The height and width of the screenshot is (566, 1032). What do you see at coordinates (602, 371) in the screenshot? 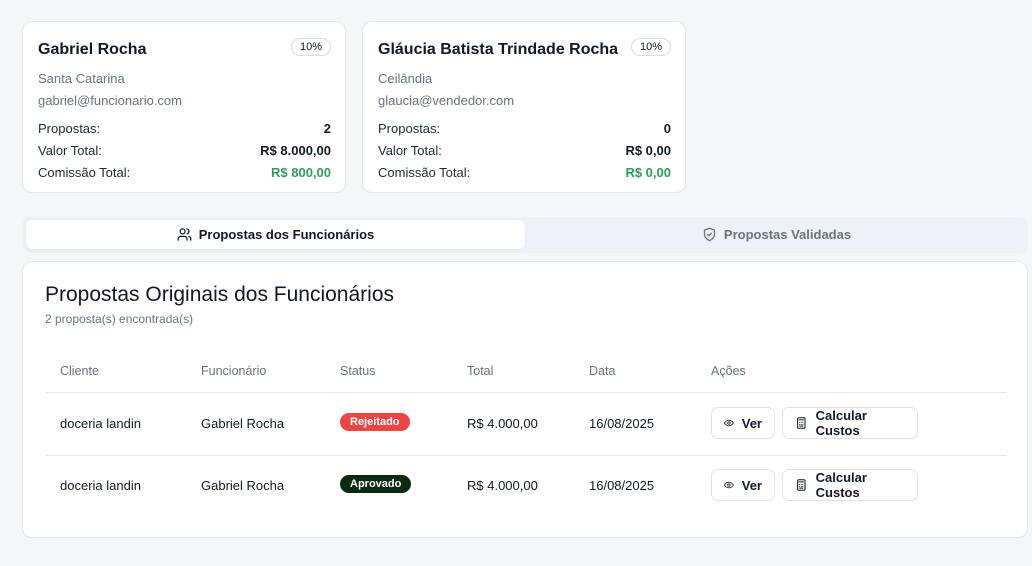
I see `column-header-date: Data` at bounding box center [602, 371].